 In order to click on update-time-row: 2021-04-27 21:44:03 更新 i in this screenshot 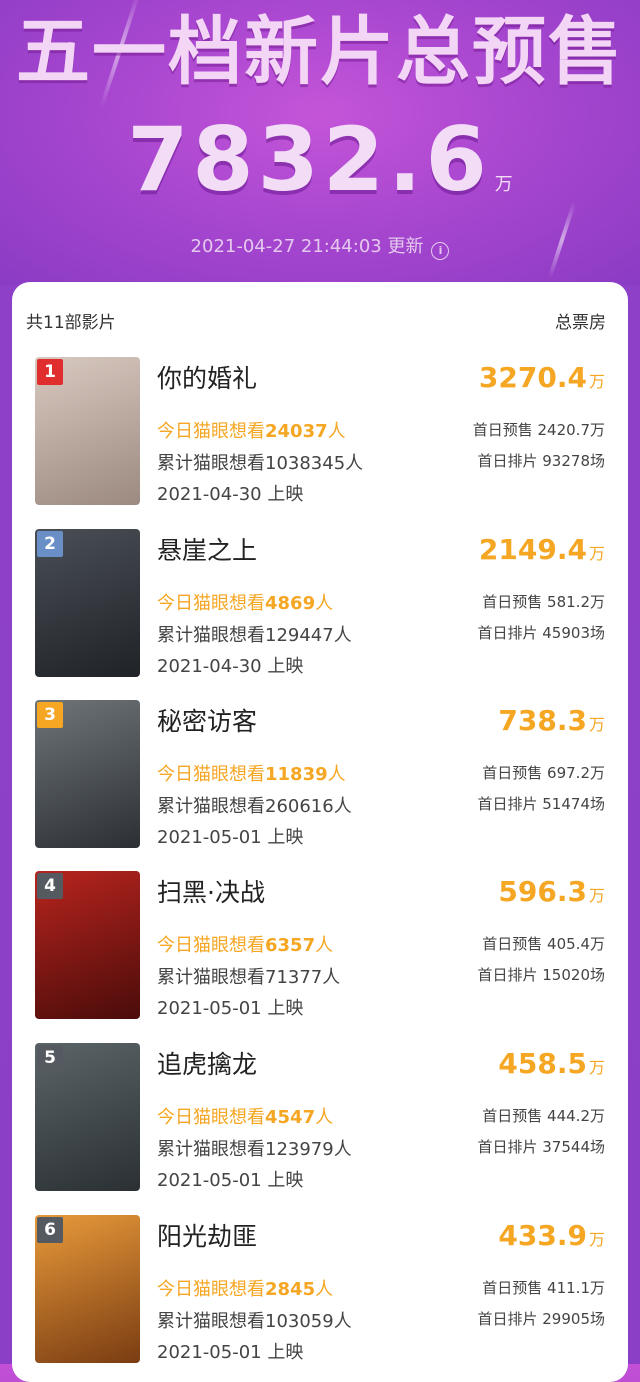, I will do `click(320, 246)`.